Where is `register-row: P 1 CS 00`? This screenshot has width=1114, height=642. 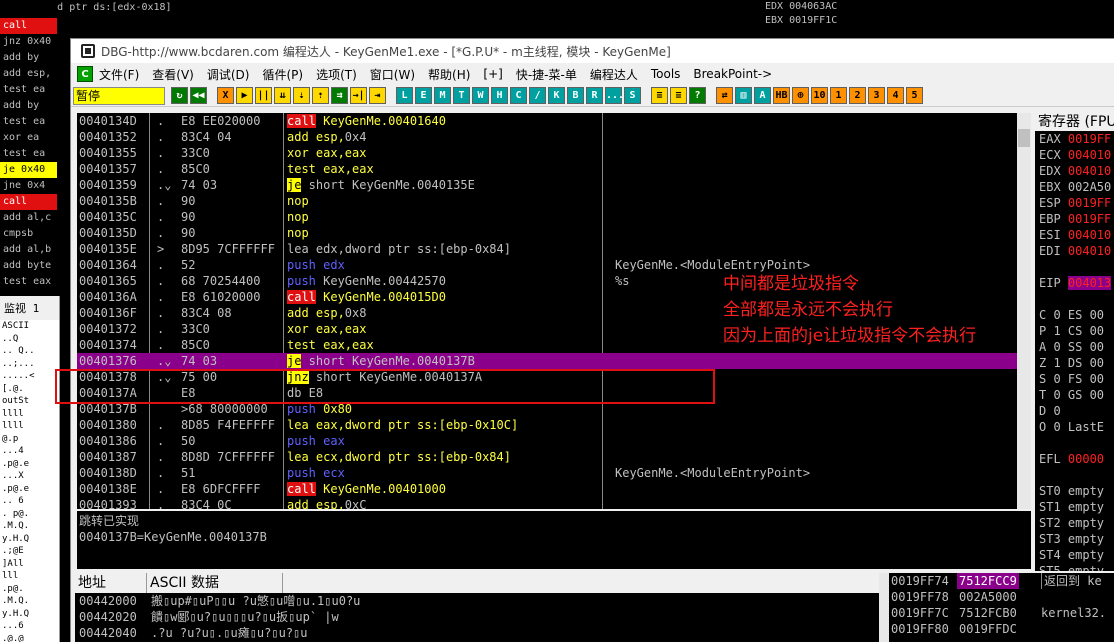 register-row: P 1 CS 00 is located at coordinates (1074, 331).